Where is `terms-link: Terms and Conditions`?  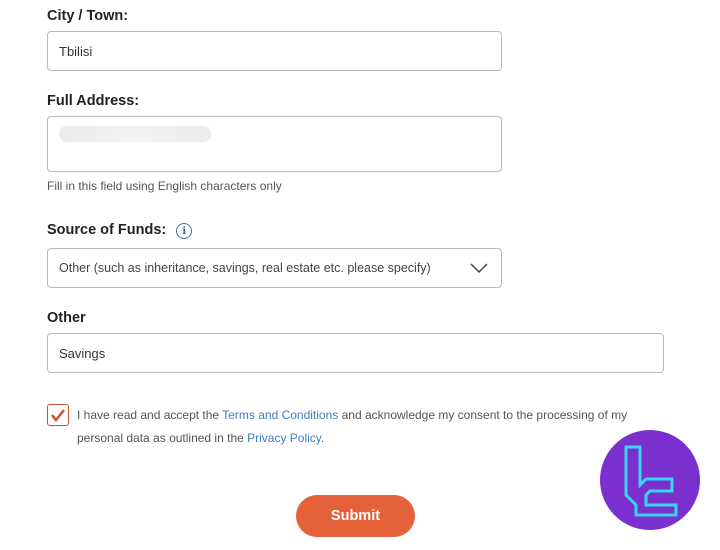 terms-link: Terms and Conditions is located at coordinates (280, 415).